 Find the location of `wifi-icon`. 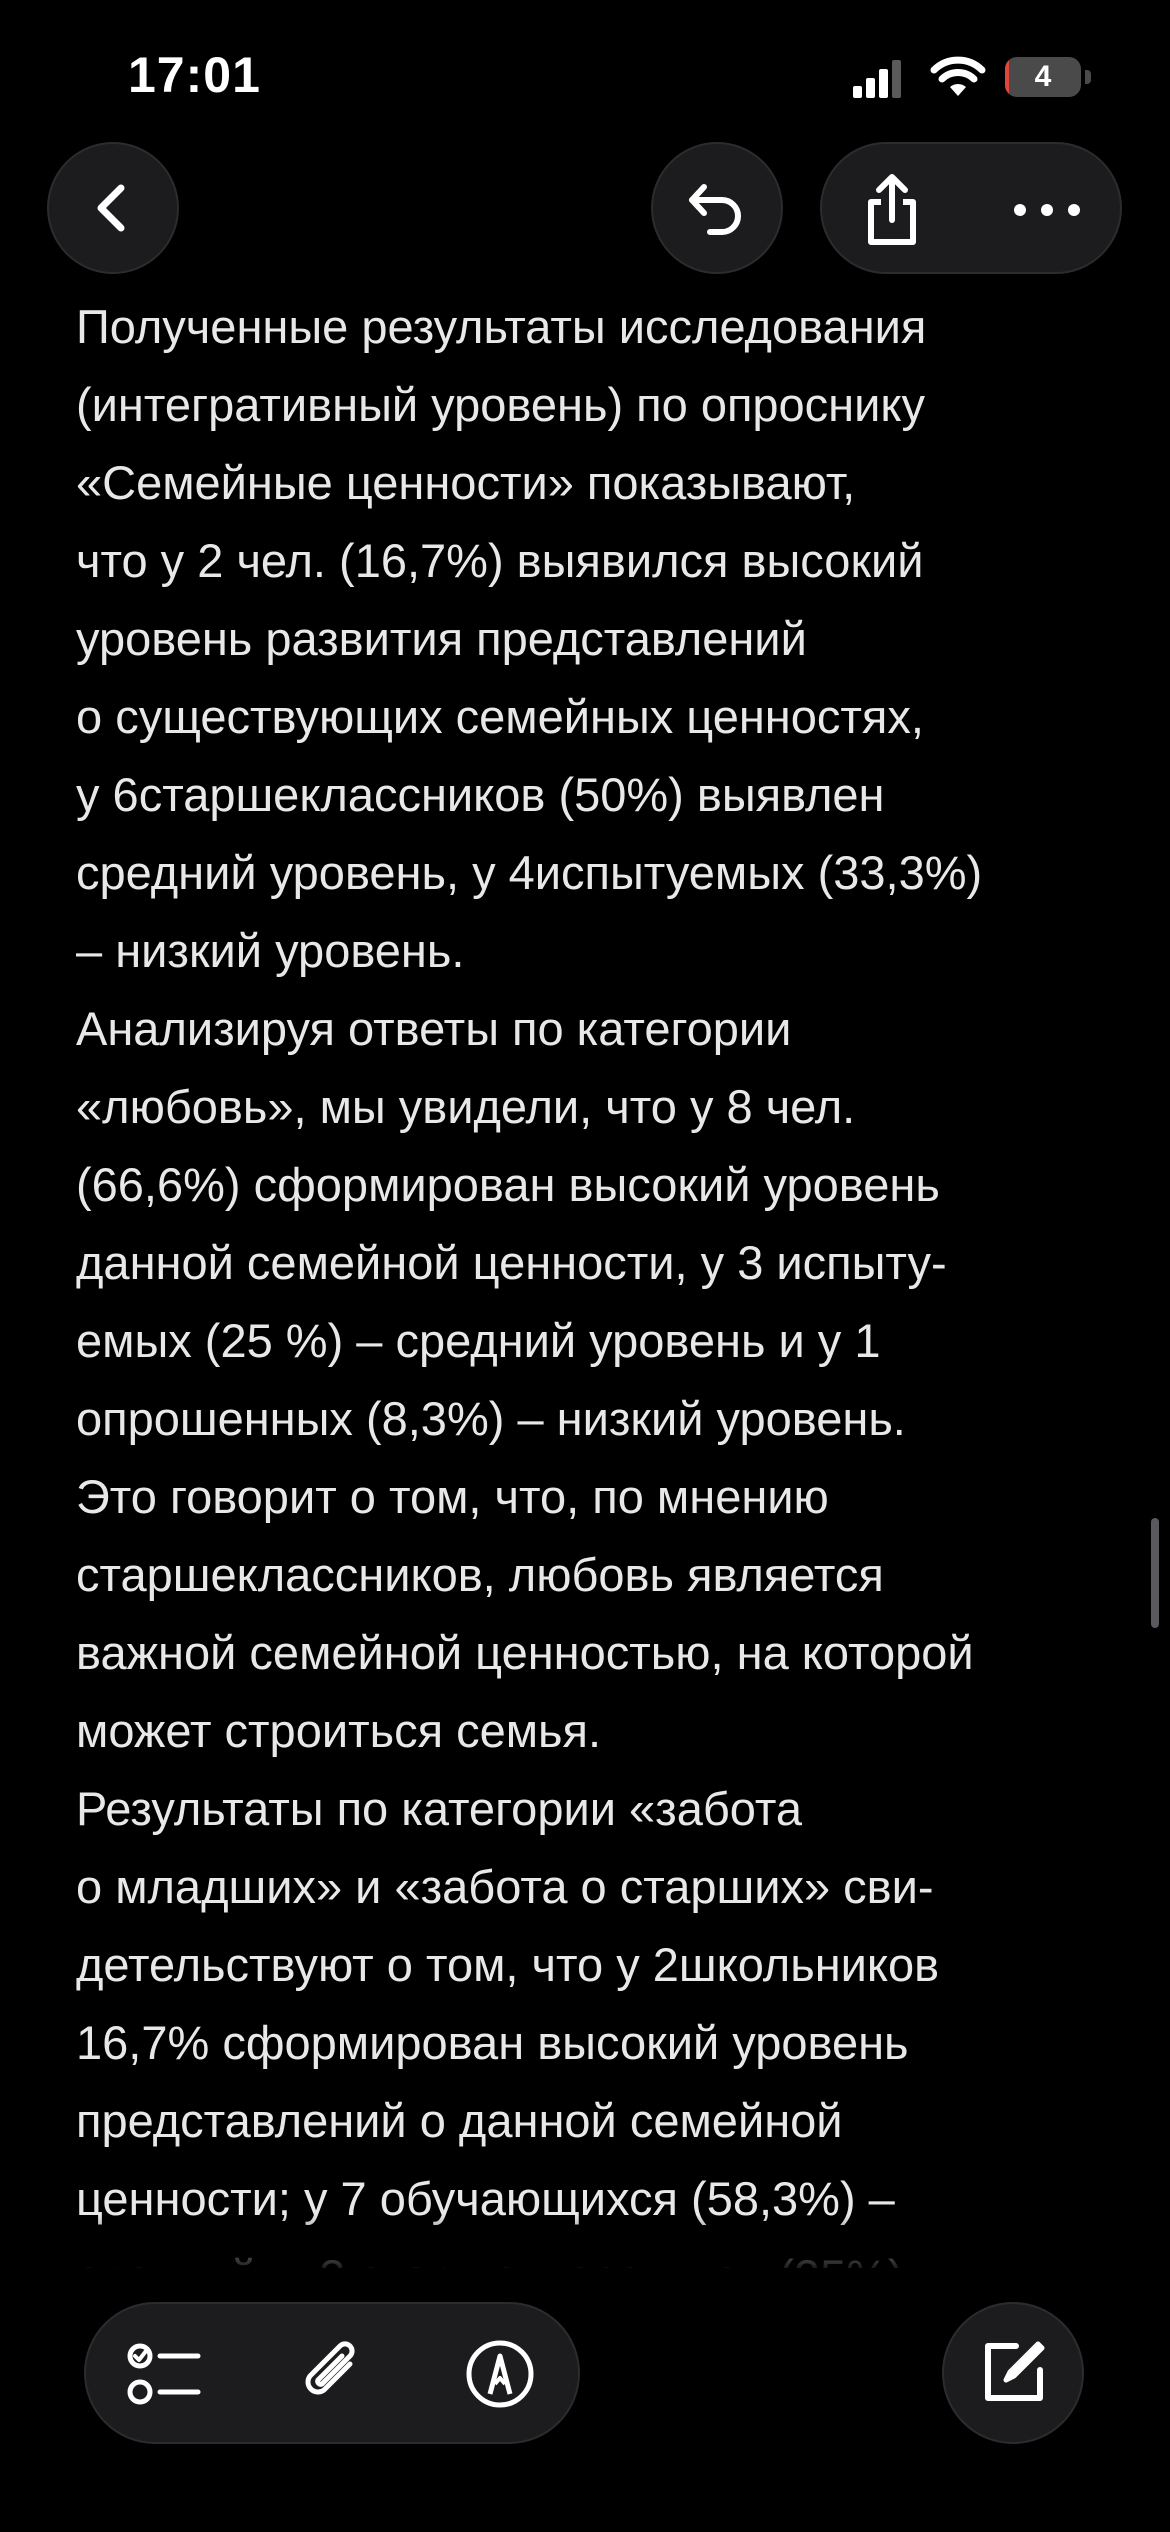

wifi-icon is located at coordinates (958, 76).